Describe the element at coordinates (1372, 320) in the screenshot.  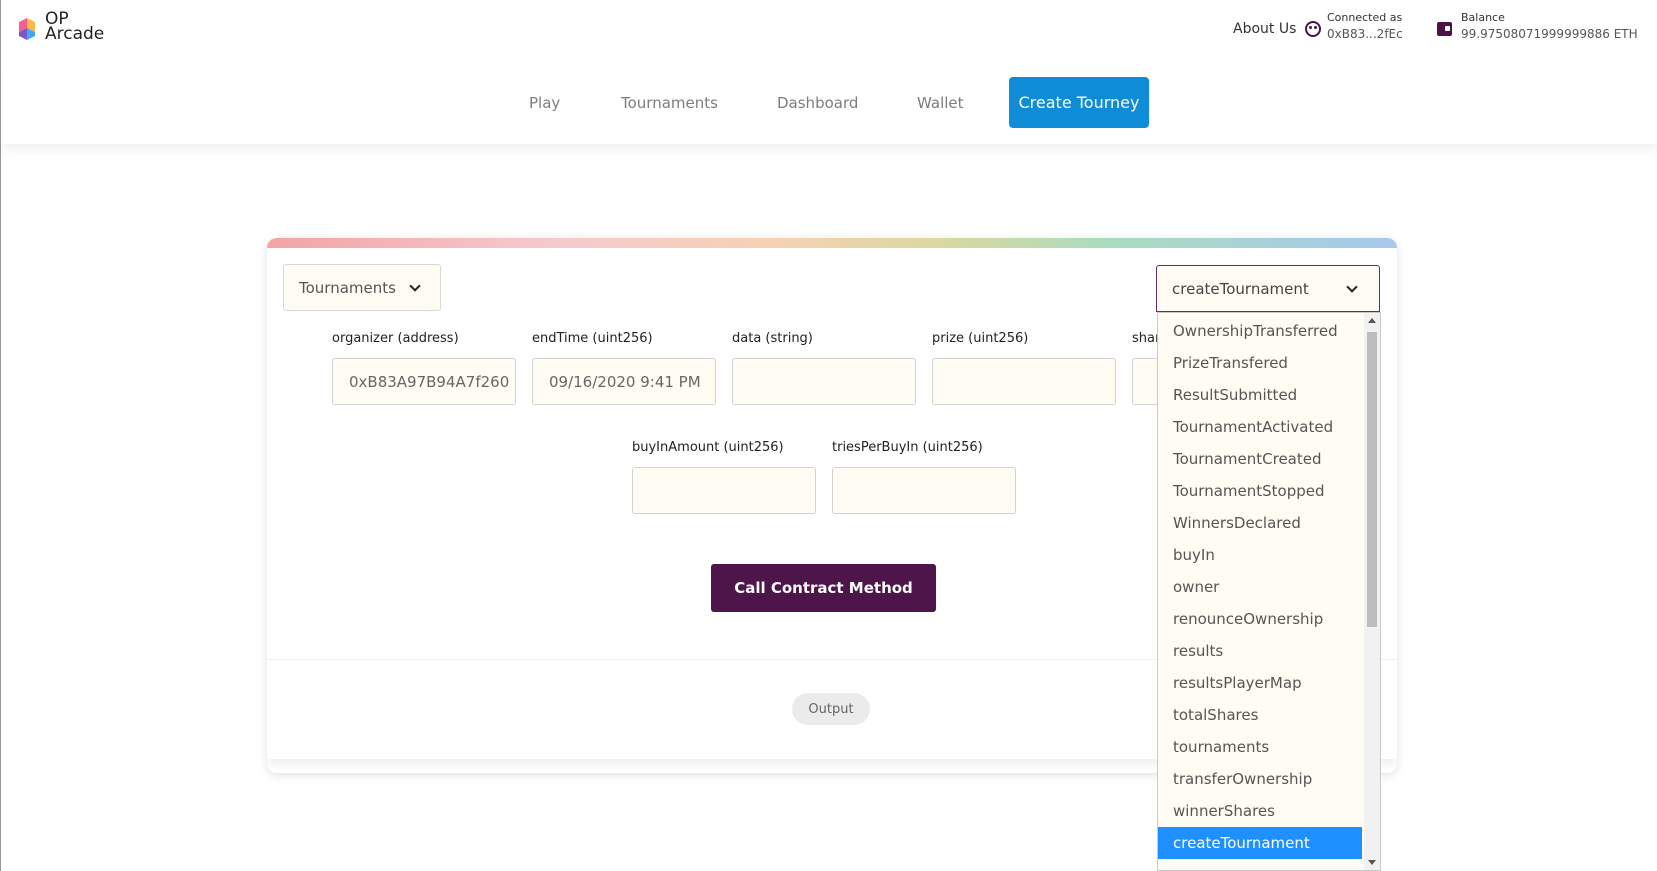
I see `scroll-up-arrow-icon` at that location.